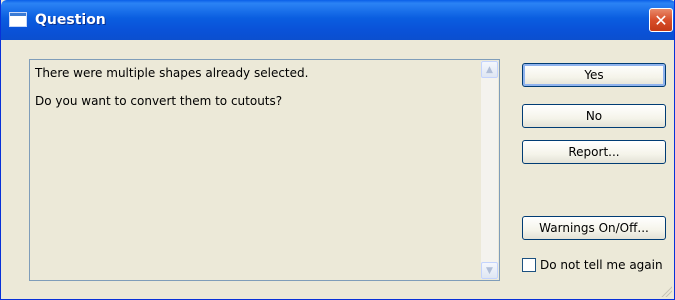 This screenshot has width=675, height=300. What do you see at coordinates (594, 75) in the screenshot?
I see `yes-button: Yes` at bounding box center [594, 75].